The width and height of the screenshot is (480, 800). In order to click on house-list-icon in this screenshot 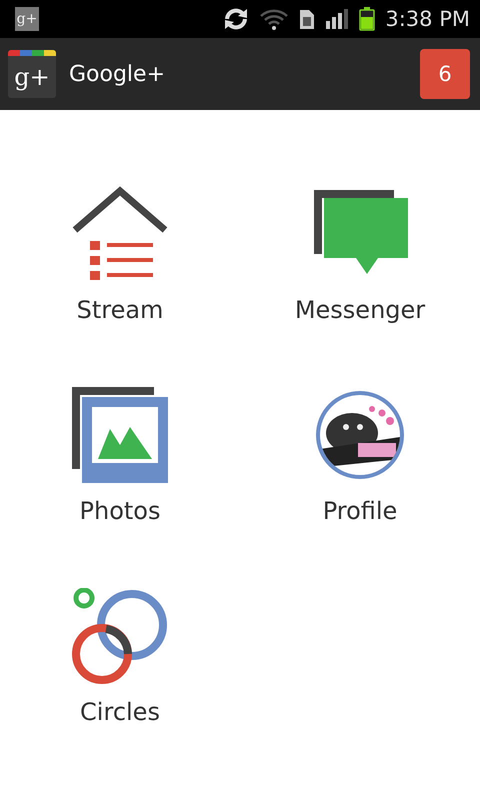, I will do `click(120, 234)`.